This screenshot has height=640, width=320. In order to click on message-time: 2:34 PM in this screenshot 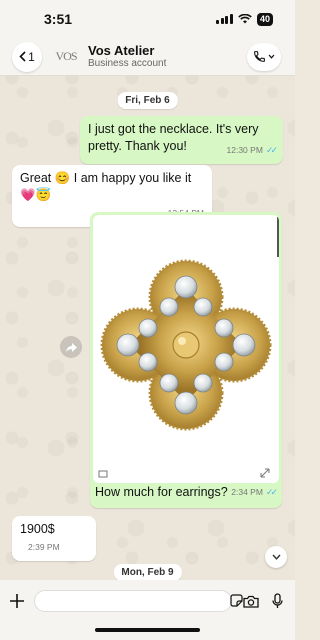, I will do `click(247, 492)`.